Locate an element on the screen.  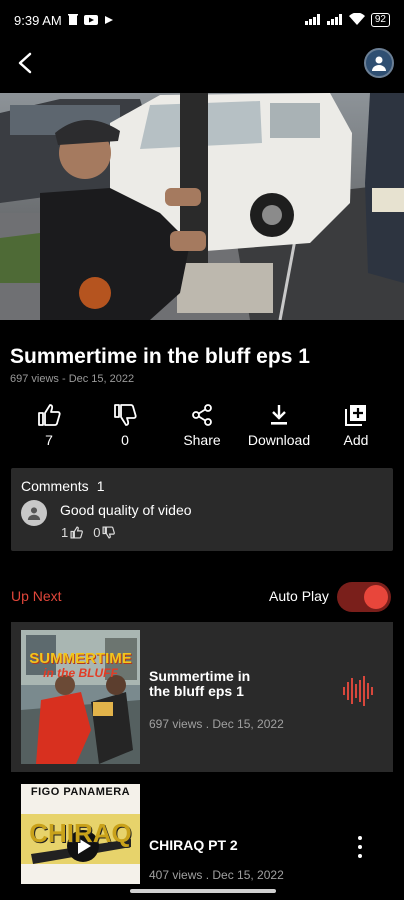
profile-button is located at coordinates (379, 63).